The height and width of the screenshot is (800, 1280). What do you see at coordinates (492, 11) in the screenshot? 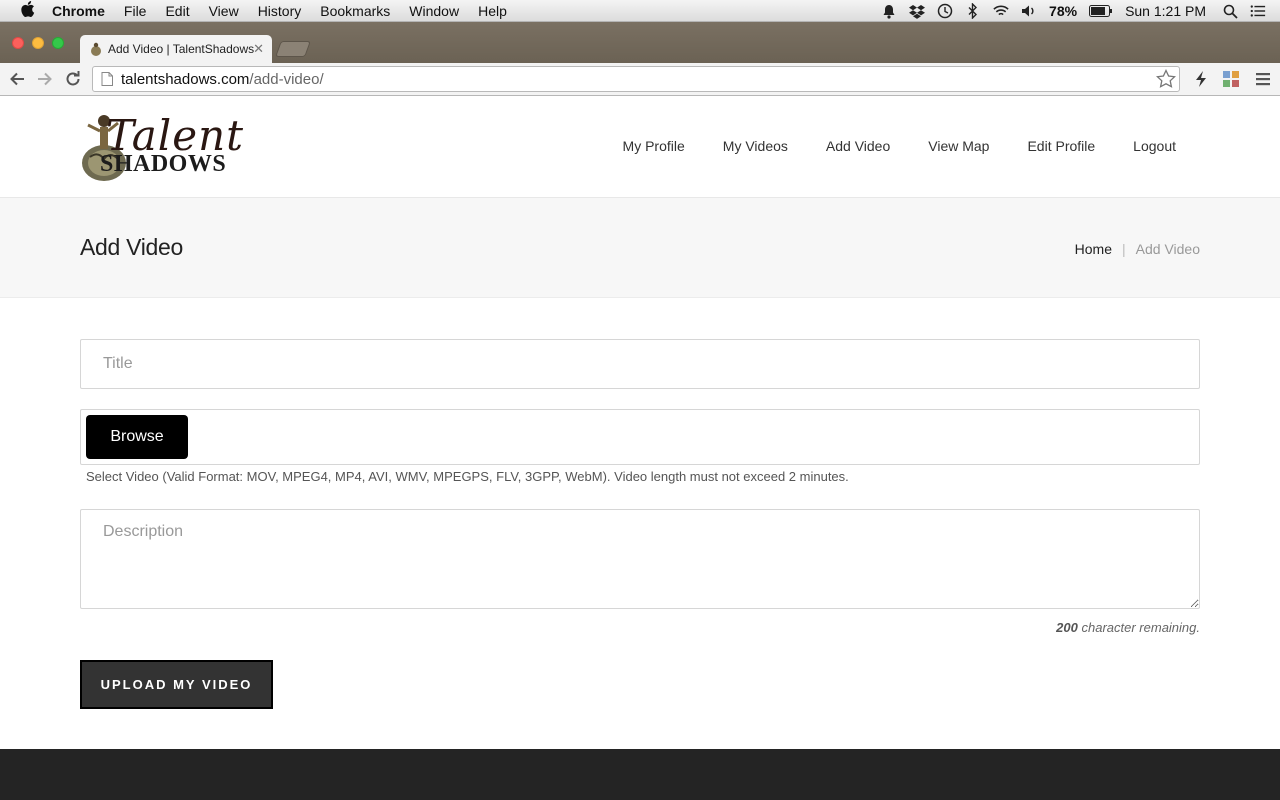
I see `menu-help: Help` at bounding box center [492, 11].